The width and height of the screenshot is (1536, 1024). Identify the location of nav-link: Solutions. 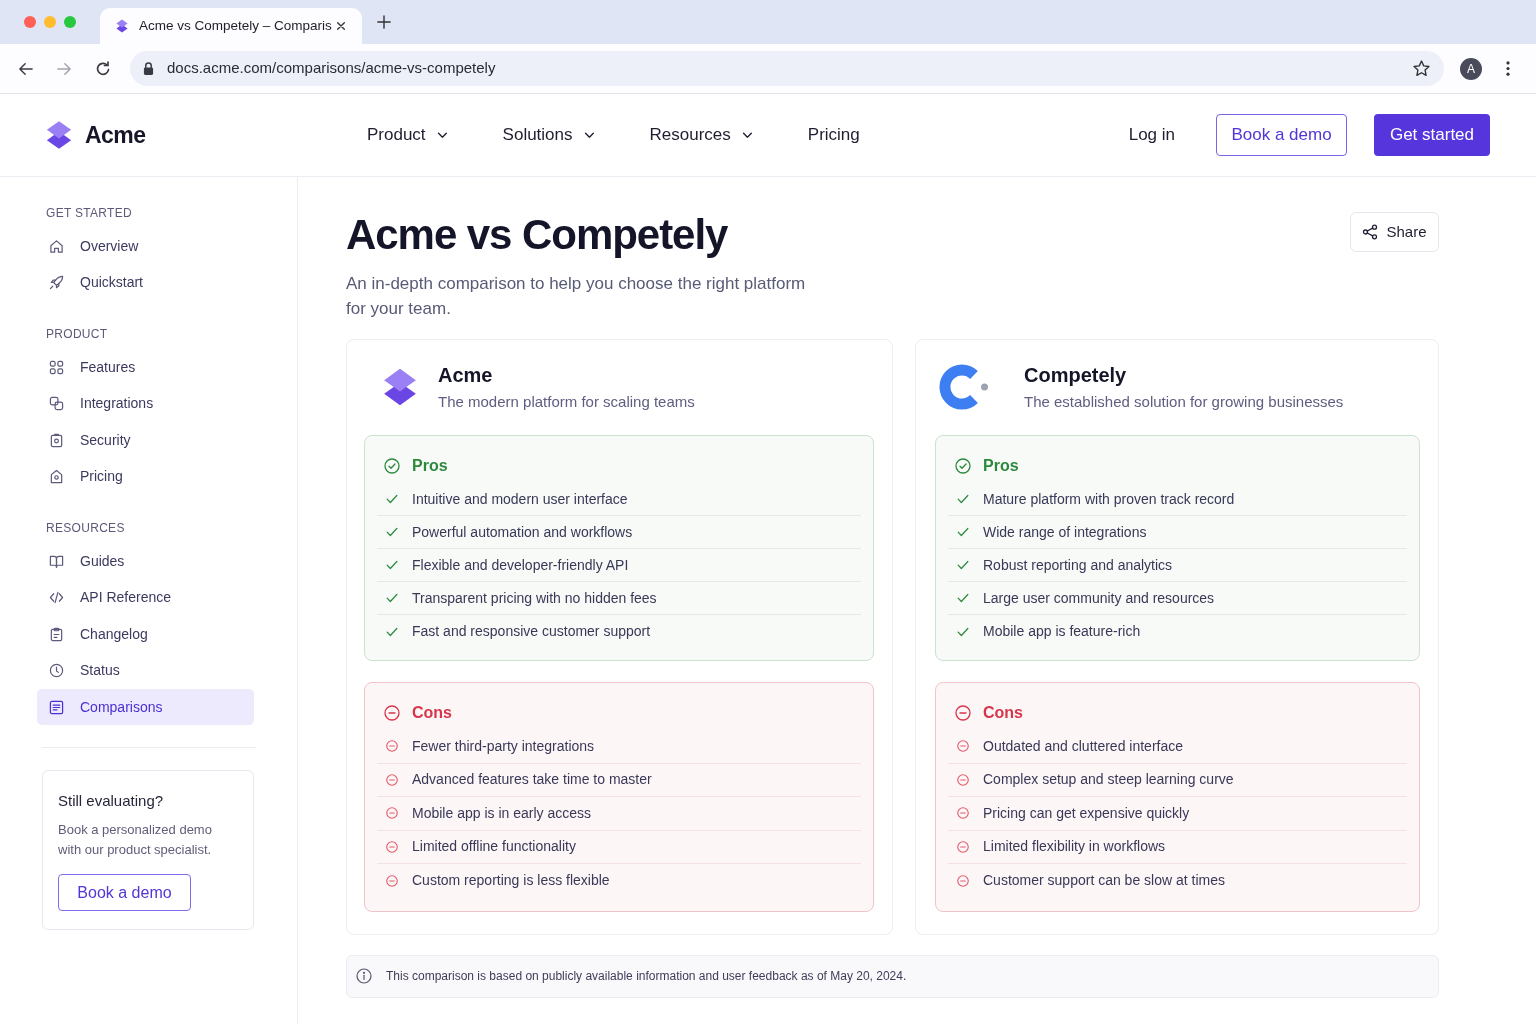
(548, 135).